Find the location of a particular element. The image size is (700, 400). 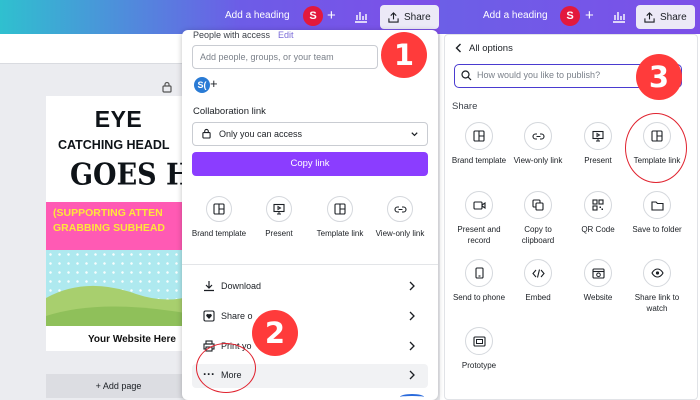

back-arrow-icon is located at coordinates (458, 48).